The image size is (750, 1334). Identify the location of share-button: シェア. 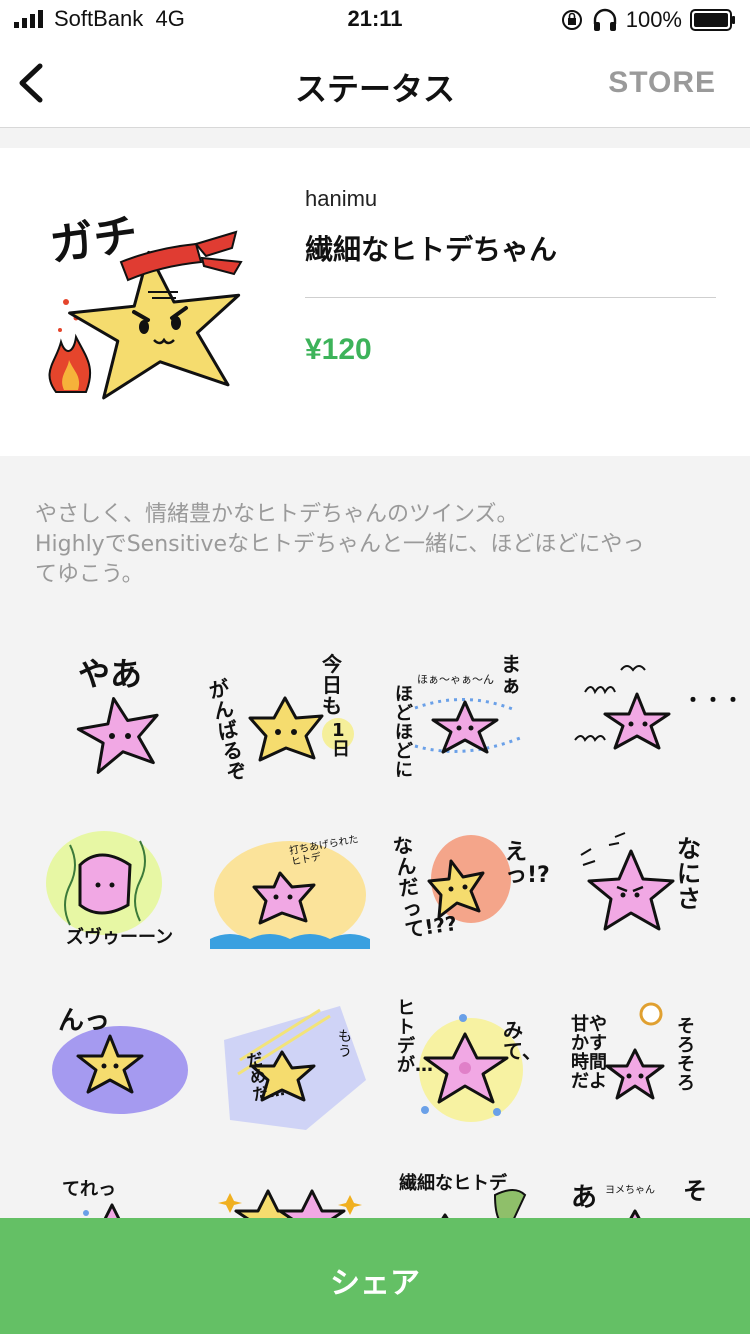
(375, 1276).